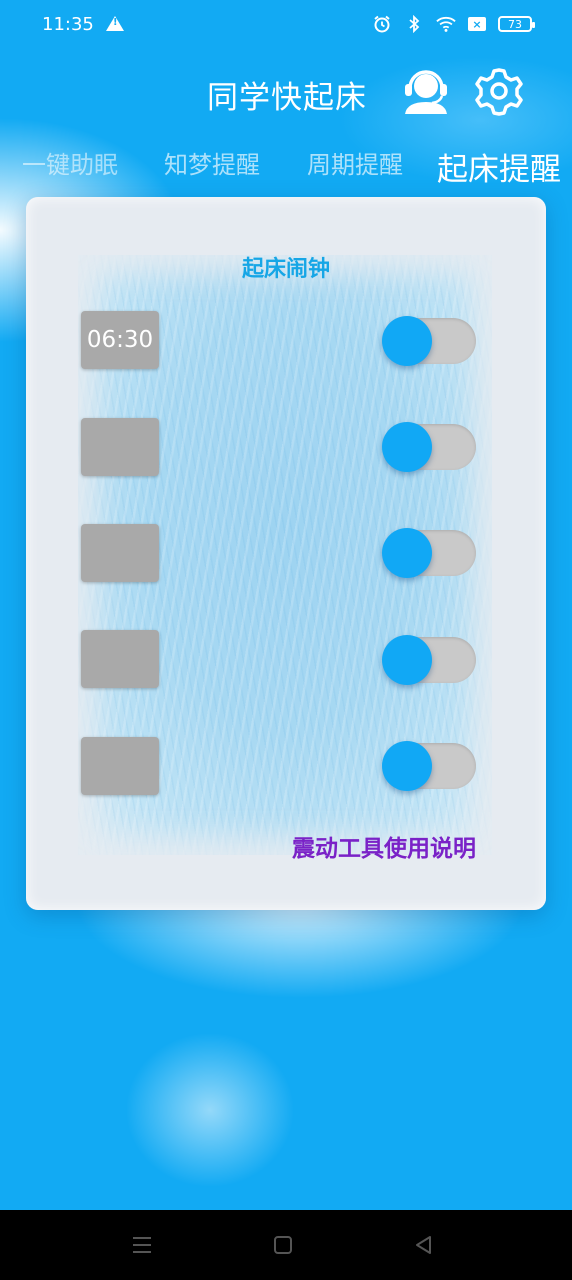 Image resolution: width=572 pixels, height=1280 pixels. What do you see at coordinates (68, 24) in the screenshot?
I see `status-time: 11:35` at bounding box center [68, 24].